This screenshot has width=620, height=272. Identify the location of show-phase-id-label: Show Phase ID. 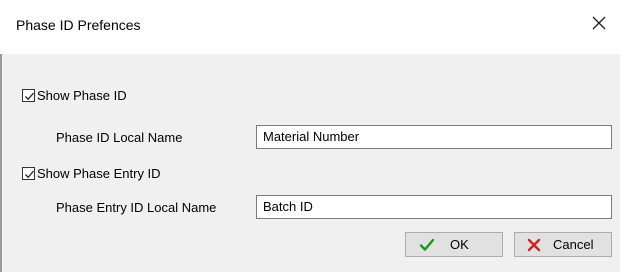
(82, 95).